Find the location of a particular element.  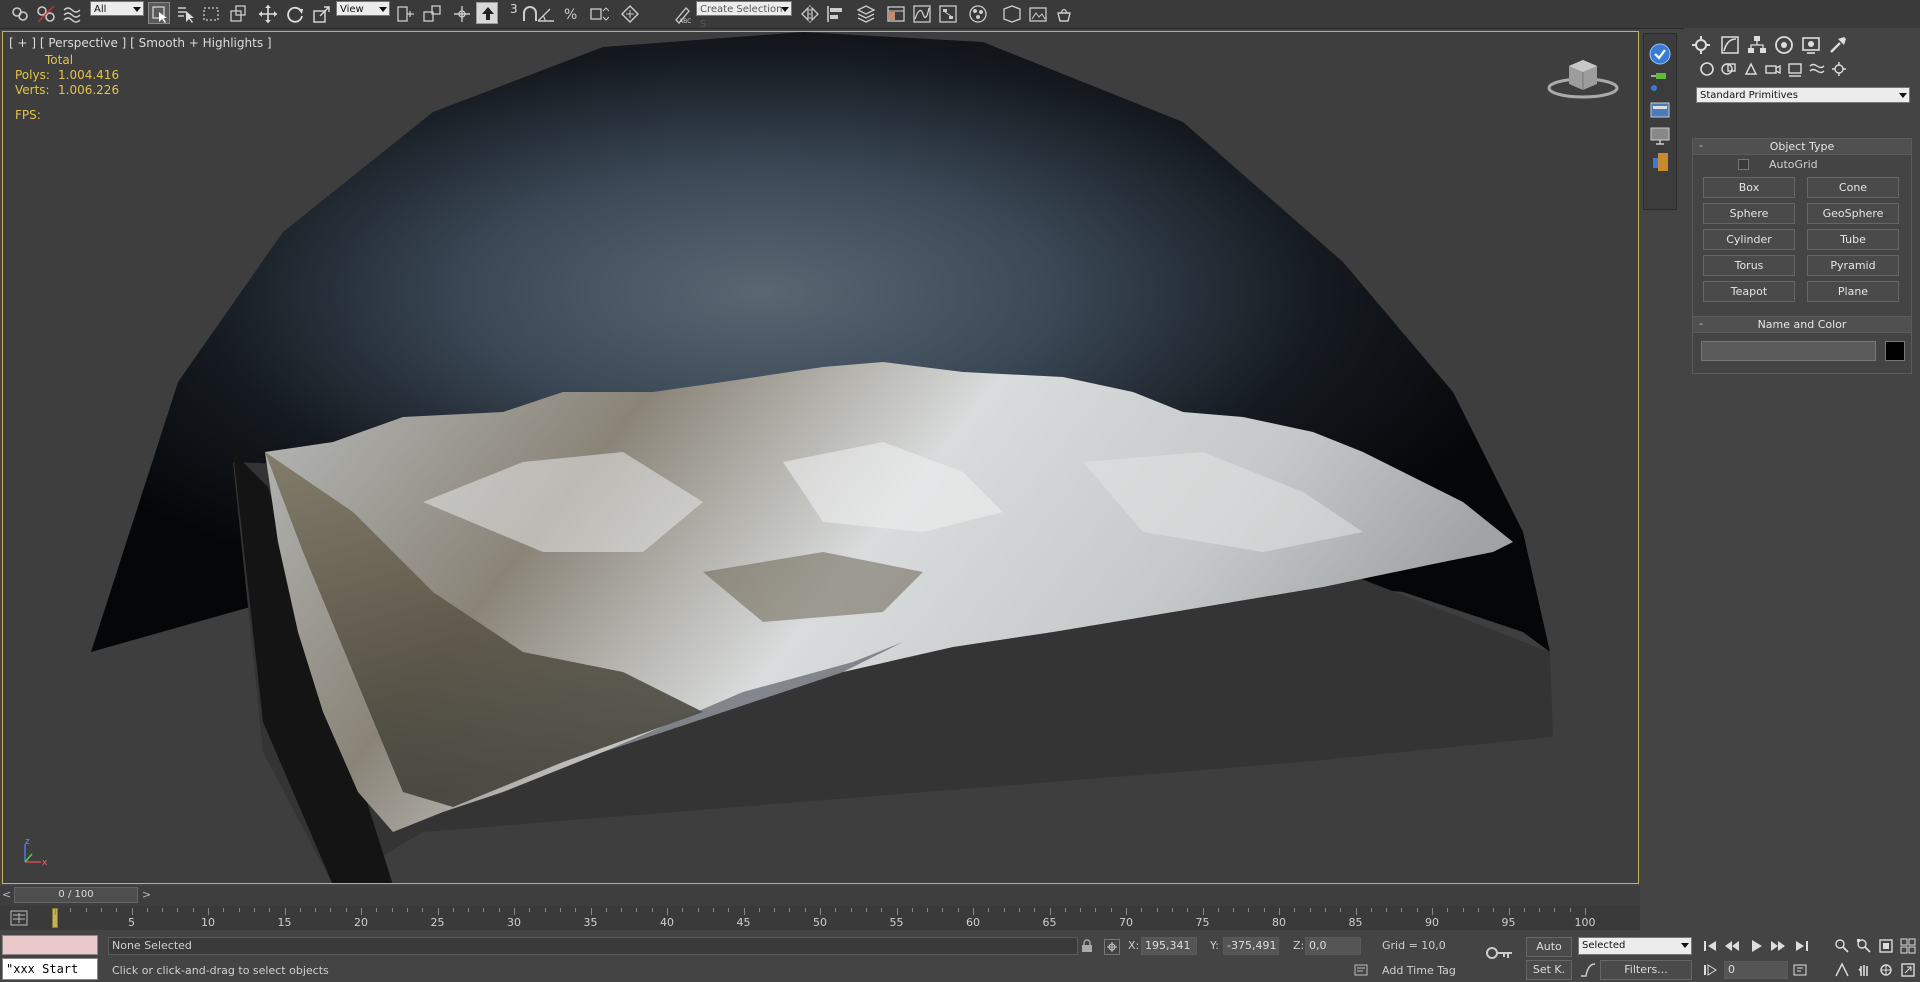

select-and-link-icon is located at coordinates (19, 13).